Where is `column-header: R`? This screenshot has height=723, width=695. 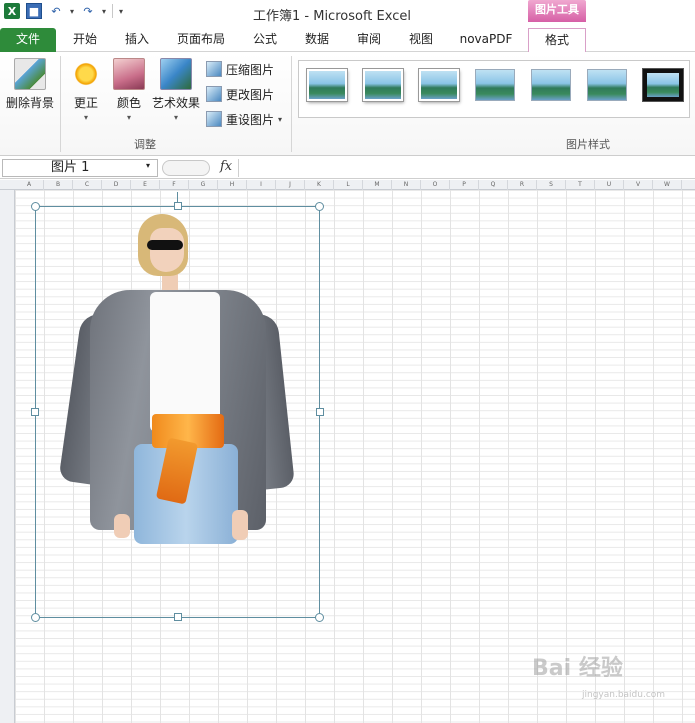 column-header: R is located at coordinates (522, 185).